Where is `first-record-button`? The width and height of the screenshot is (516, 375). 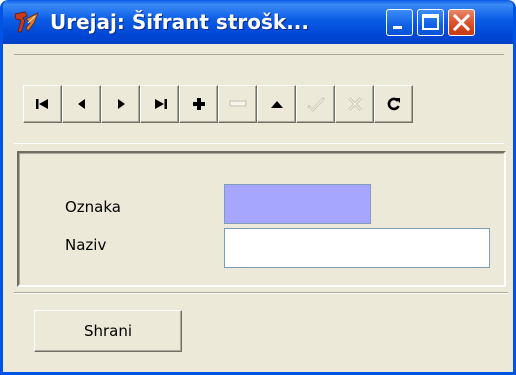
first-record-button is located at coordinates (42, 104).